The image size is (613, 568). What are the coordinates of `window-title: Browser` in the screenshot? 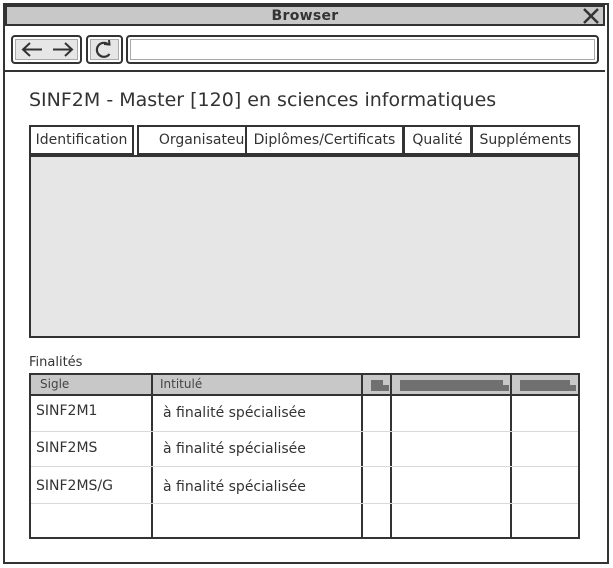 It's located at (305, 16).